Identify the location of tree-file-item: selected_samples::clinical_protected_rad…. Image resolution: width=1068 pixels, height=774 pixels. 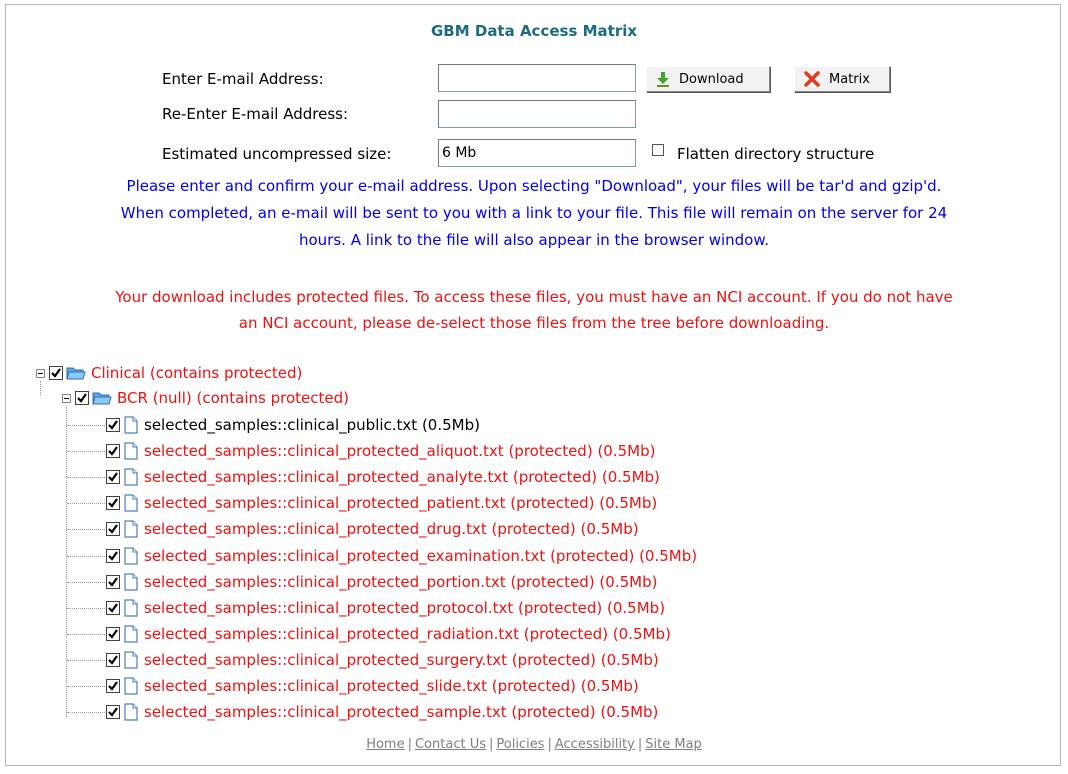
(388, 634).